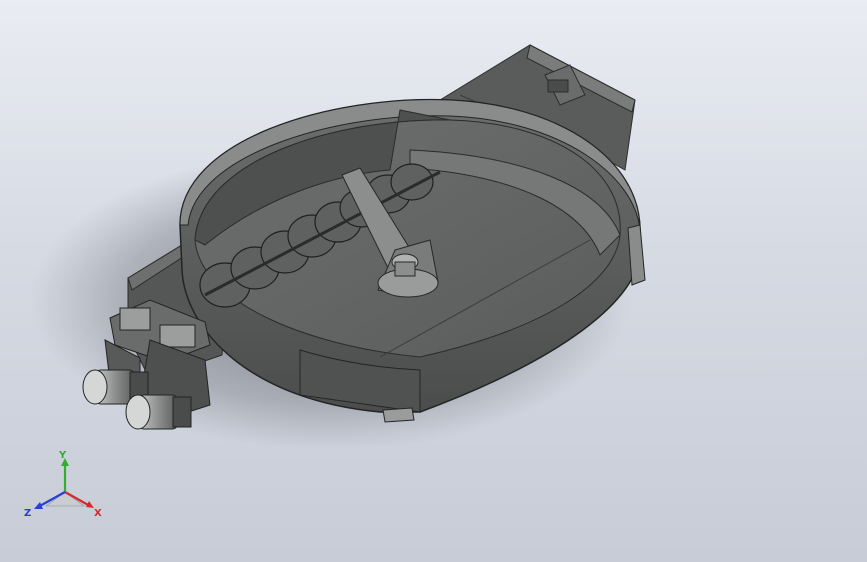  What do you see at coordinates (65, 486) in the screenshot?
I see `orientation-triad: Y X Z` at bounding box center [65, 486].